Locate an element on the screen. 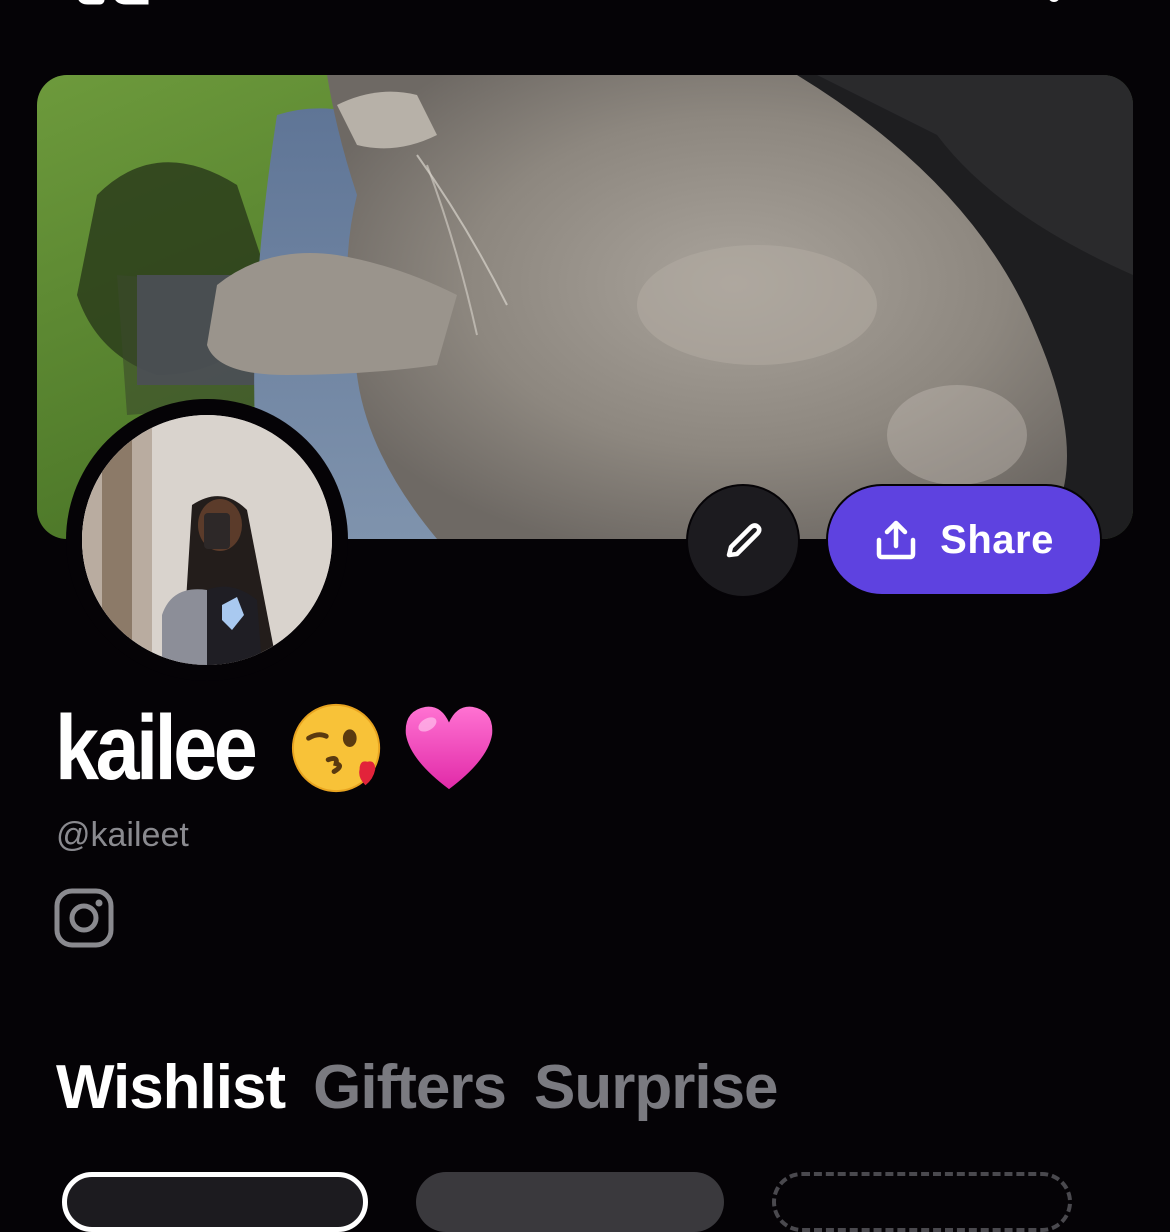 Image resolution: width=1170 pixels, height=1232 pixels. top-bar is located at coordinates (585, 20).